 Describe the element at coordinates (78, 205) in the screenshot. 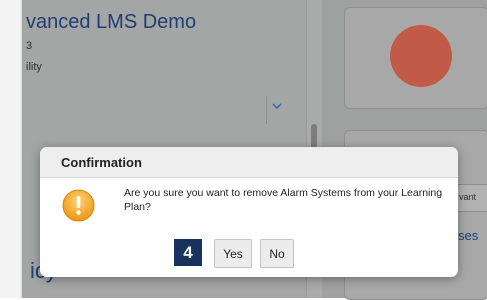

I see `warning-icon` at that location.